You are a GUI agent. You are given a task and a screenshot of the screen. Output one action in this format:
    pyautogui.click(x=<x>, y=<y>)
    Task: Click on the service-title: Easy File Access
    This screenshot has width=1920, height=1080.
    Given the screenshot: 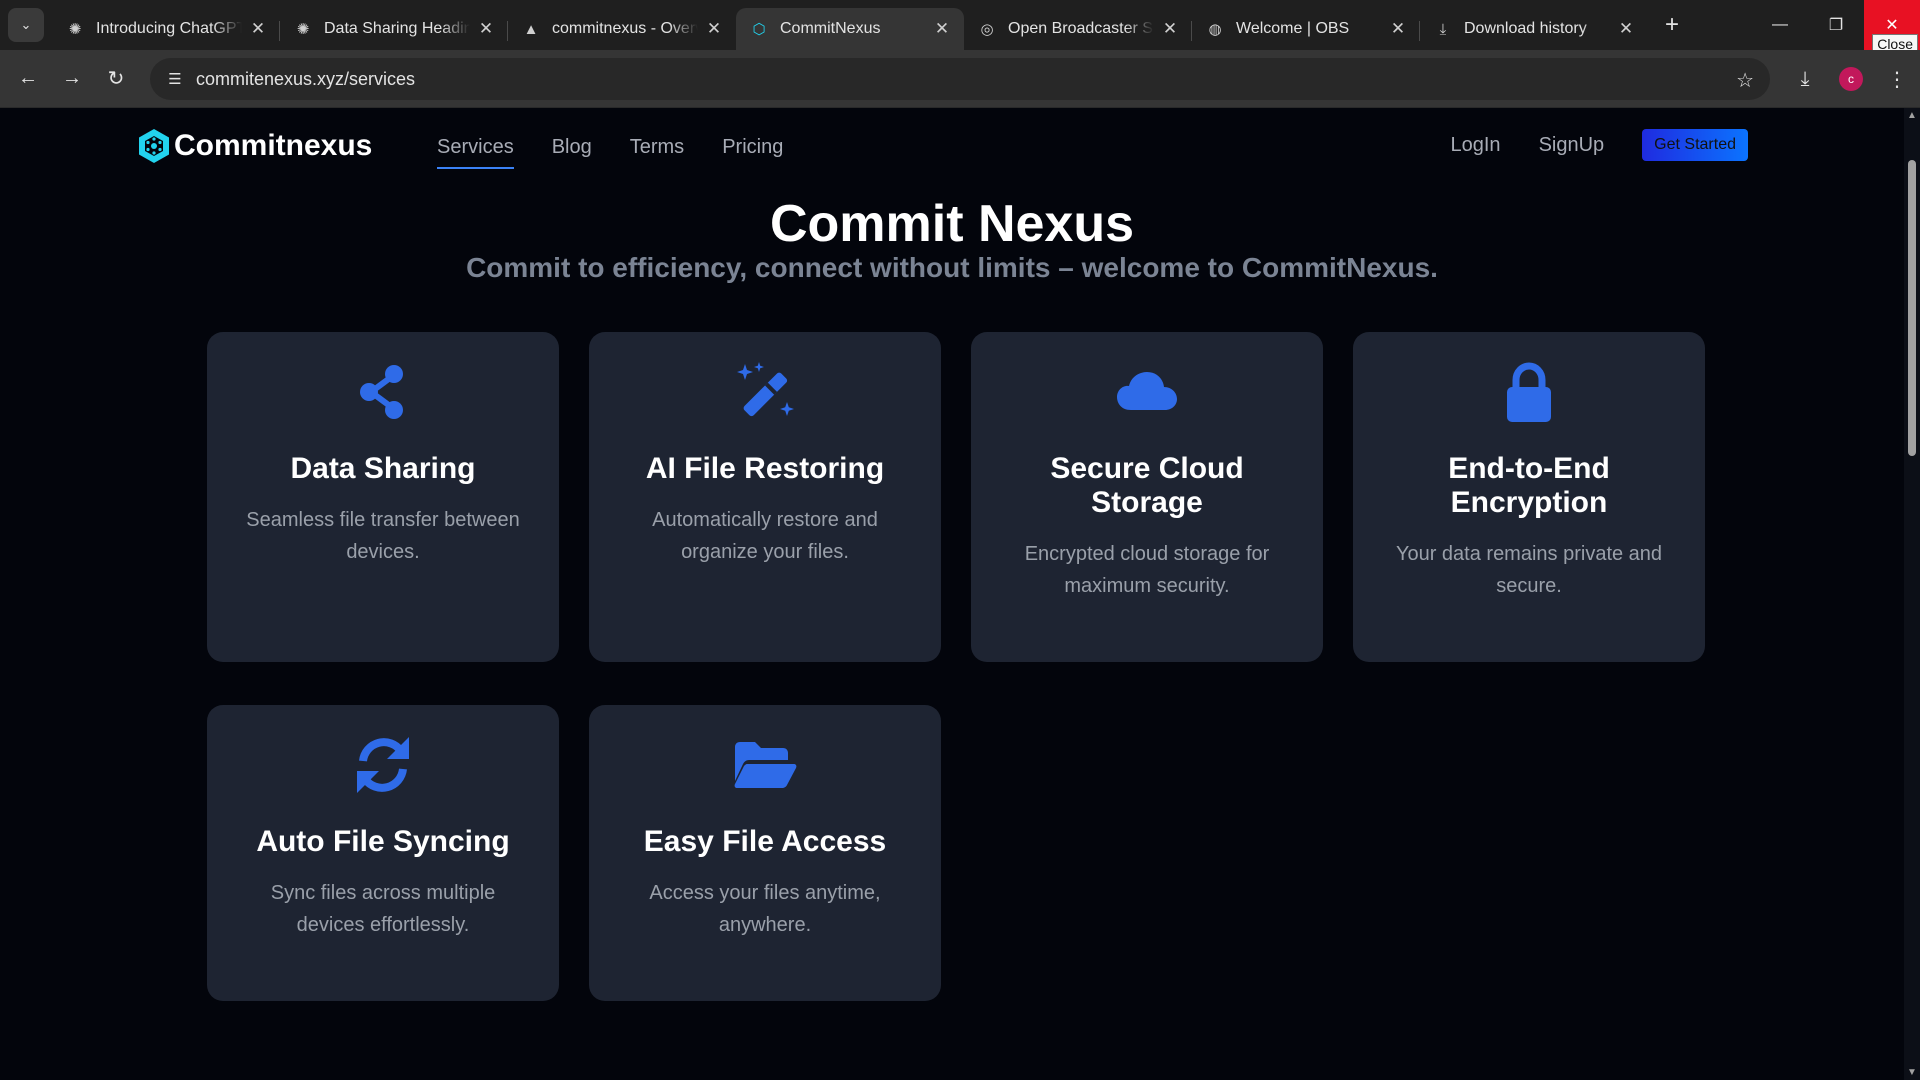 What is the action you would take?
    pyautogui.click(x=765, y=841)
    